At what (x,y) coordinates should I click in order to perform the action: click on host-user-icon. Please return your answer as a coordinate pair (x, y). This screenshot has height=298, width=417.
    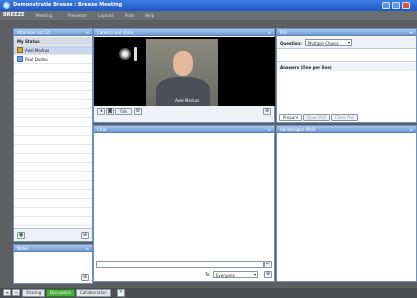
    Looking at the image, I should click on (20, 50).